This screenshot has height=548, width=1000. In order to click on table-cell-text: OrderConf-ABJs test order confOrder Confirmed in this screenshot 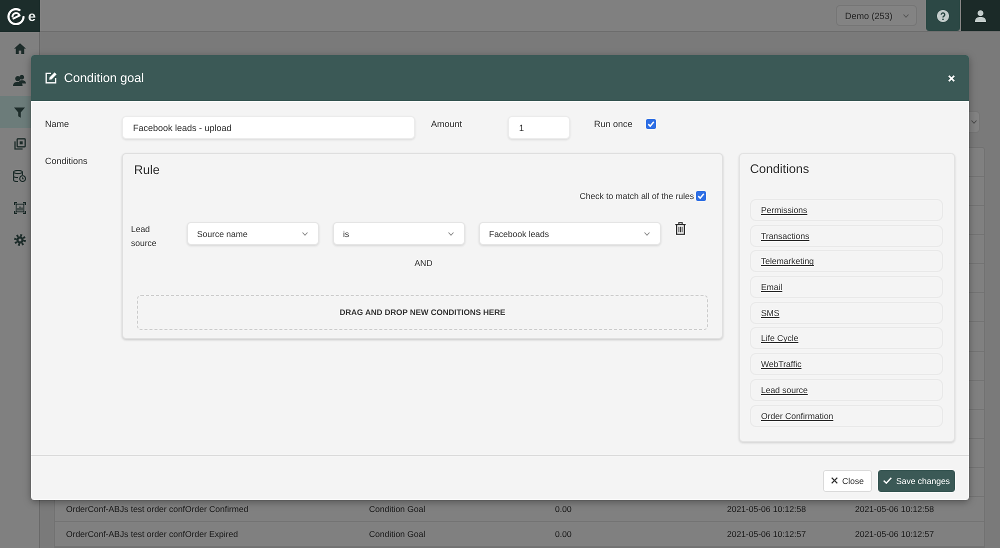, I will do `click(157, 509)`.